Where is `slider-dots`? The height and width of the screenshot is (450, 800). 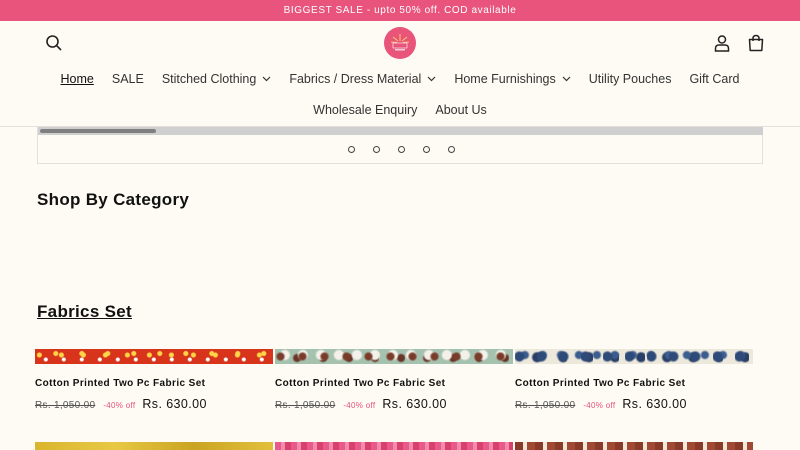
slider-dots is located at coordinates (401, 149).